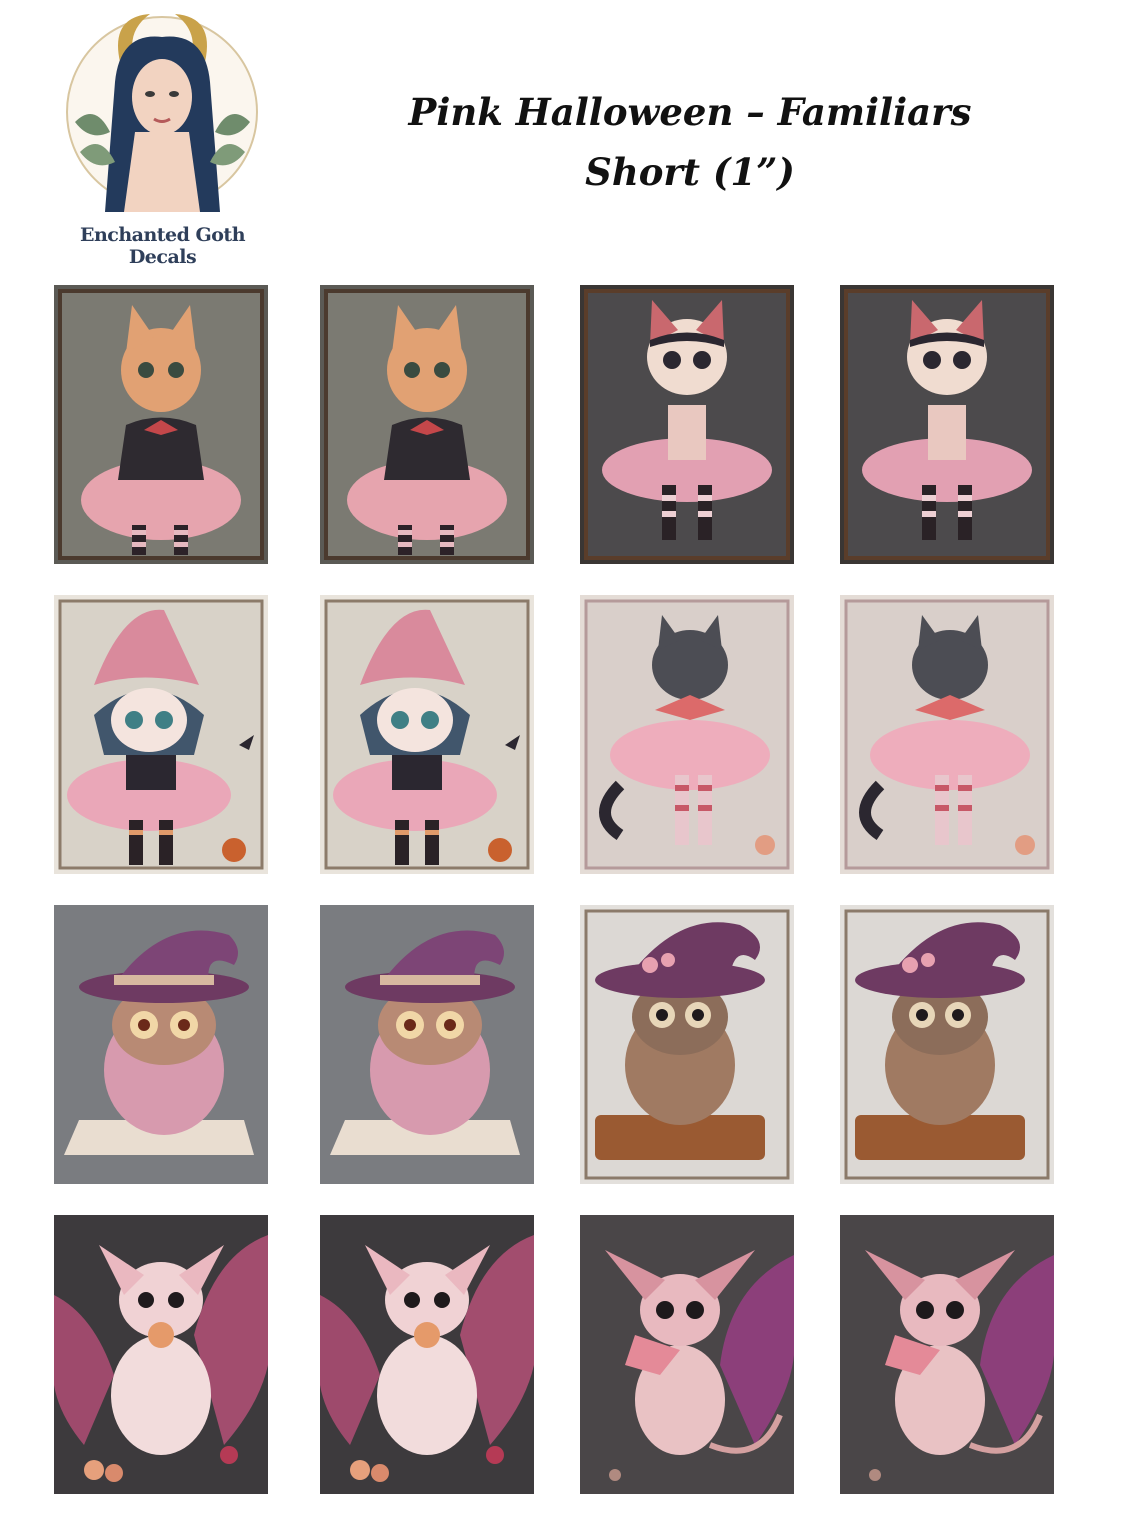  I want to click on page-title: Pink Halloween – Familiars Short (1”), so click(690, 142).